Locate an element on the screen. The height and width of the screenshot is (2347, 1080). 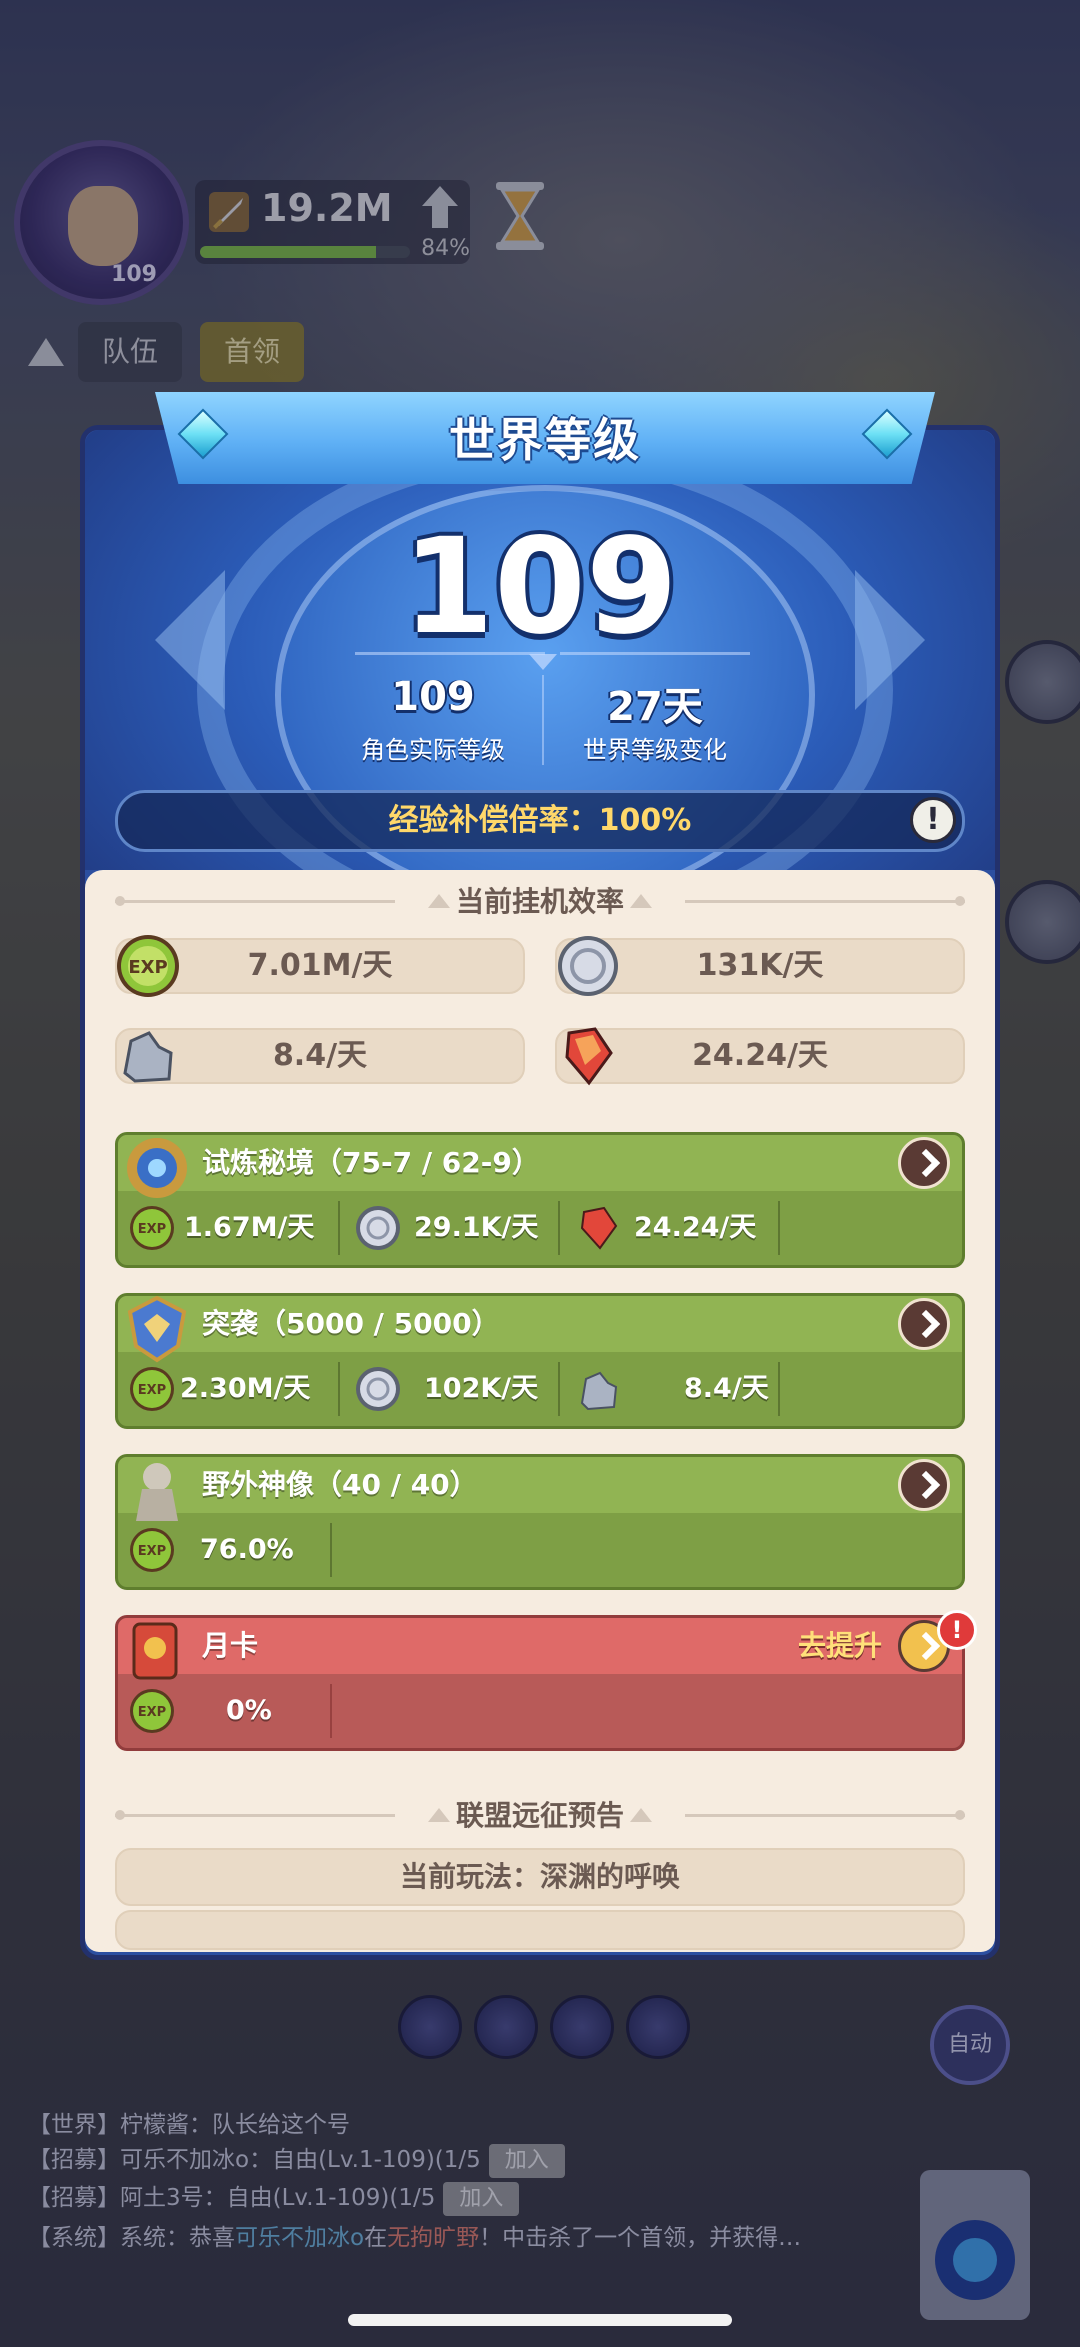
source-exp: 2.30M/天 is located at coordinates (245, 1388).